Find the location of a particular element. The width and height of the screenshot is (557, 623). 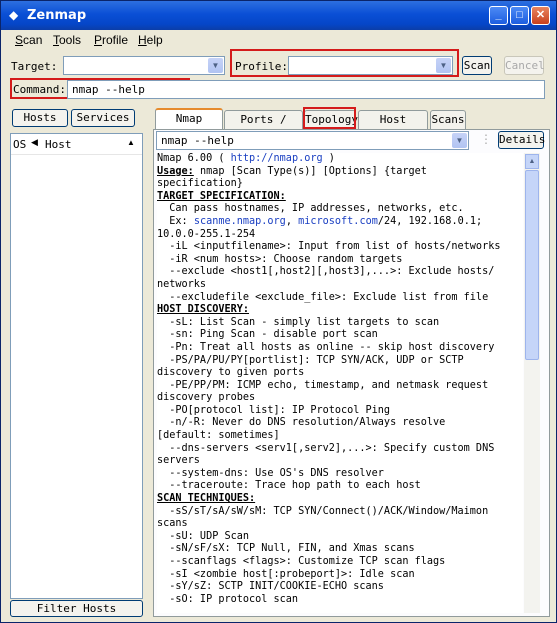

output-text: discovery to given ports is located at coordinates (231, 373).